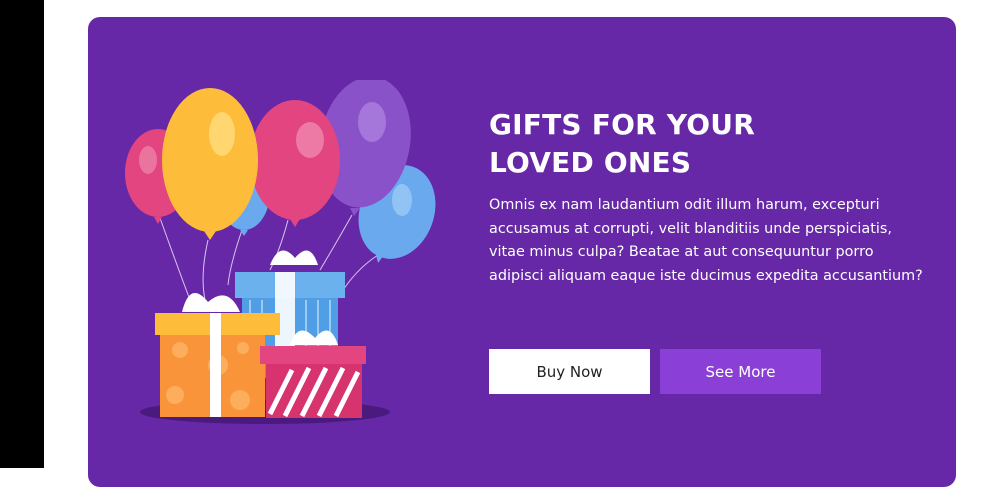  I want to click on banner-title-line-2: LOVED ONES, so click(590, 162).